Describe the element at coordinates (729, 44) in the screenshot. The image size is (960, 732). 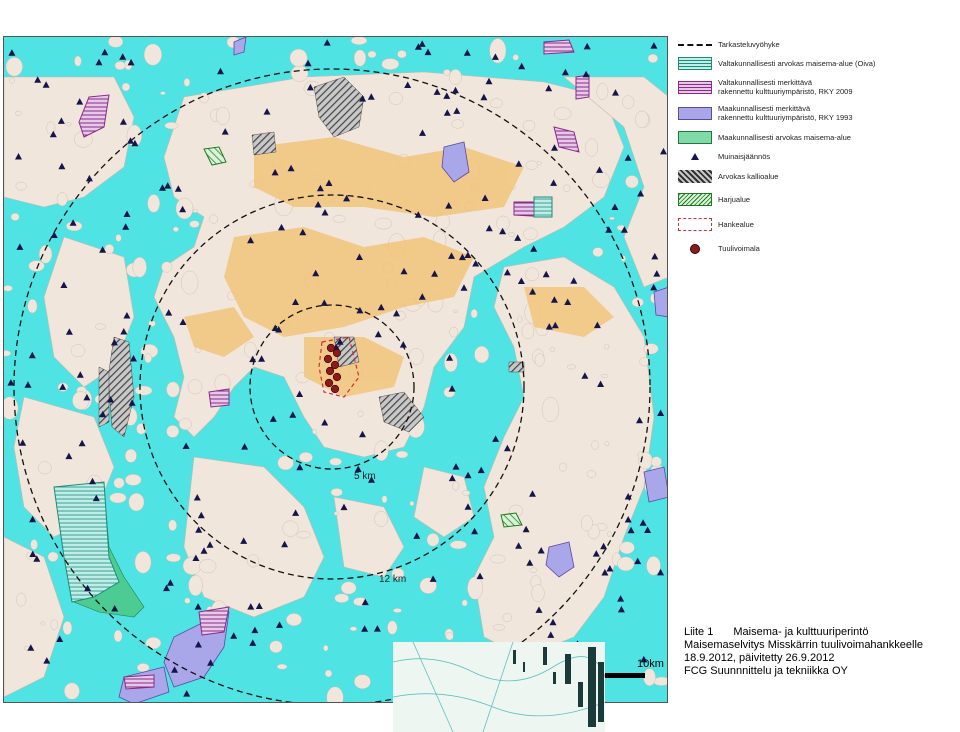
I see `legend-item-study-zone: Tarkasteluvyöhyke` at that location.